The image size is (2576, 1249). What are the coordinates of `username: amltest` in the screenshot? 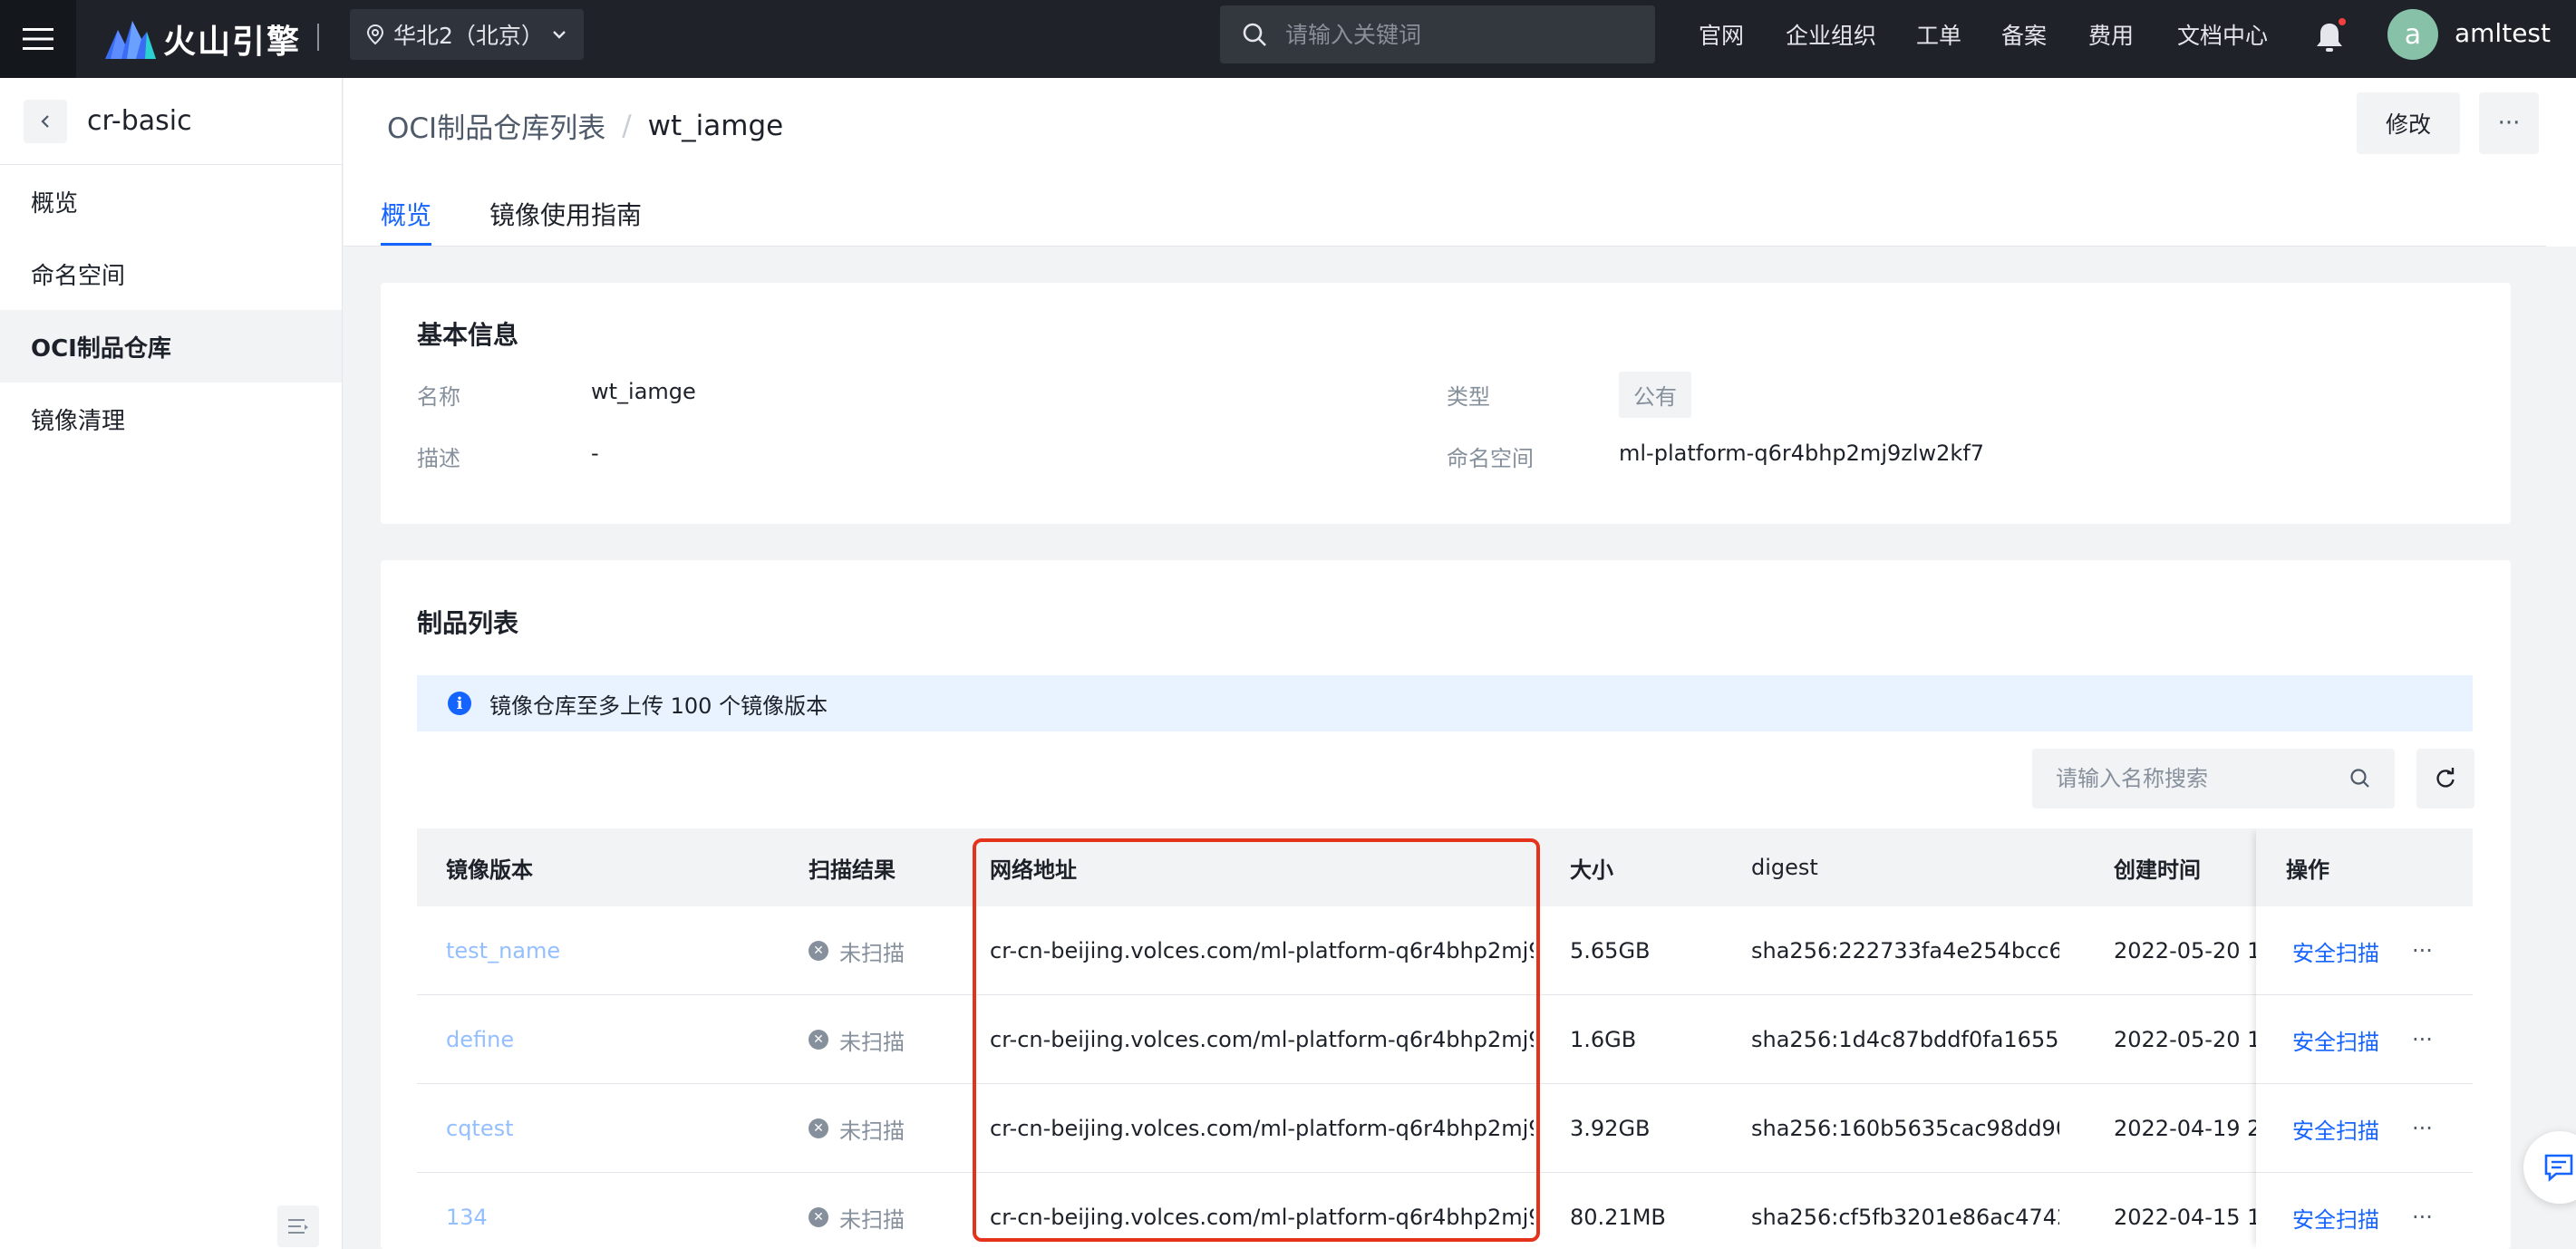 It's located at (2503, 33).